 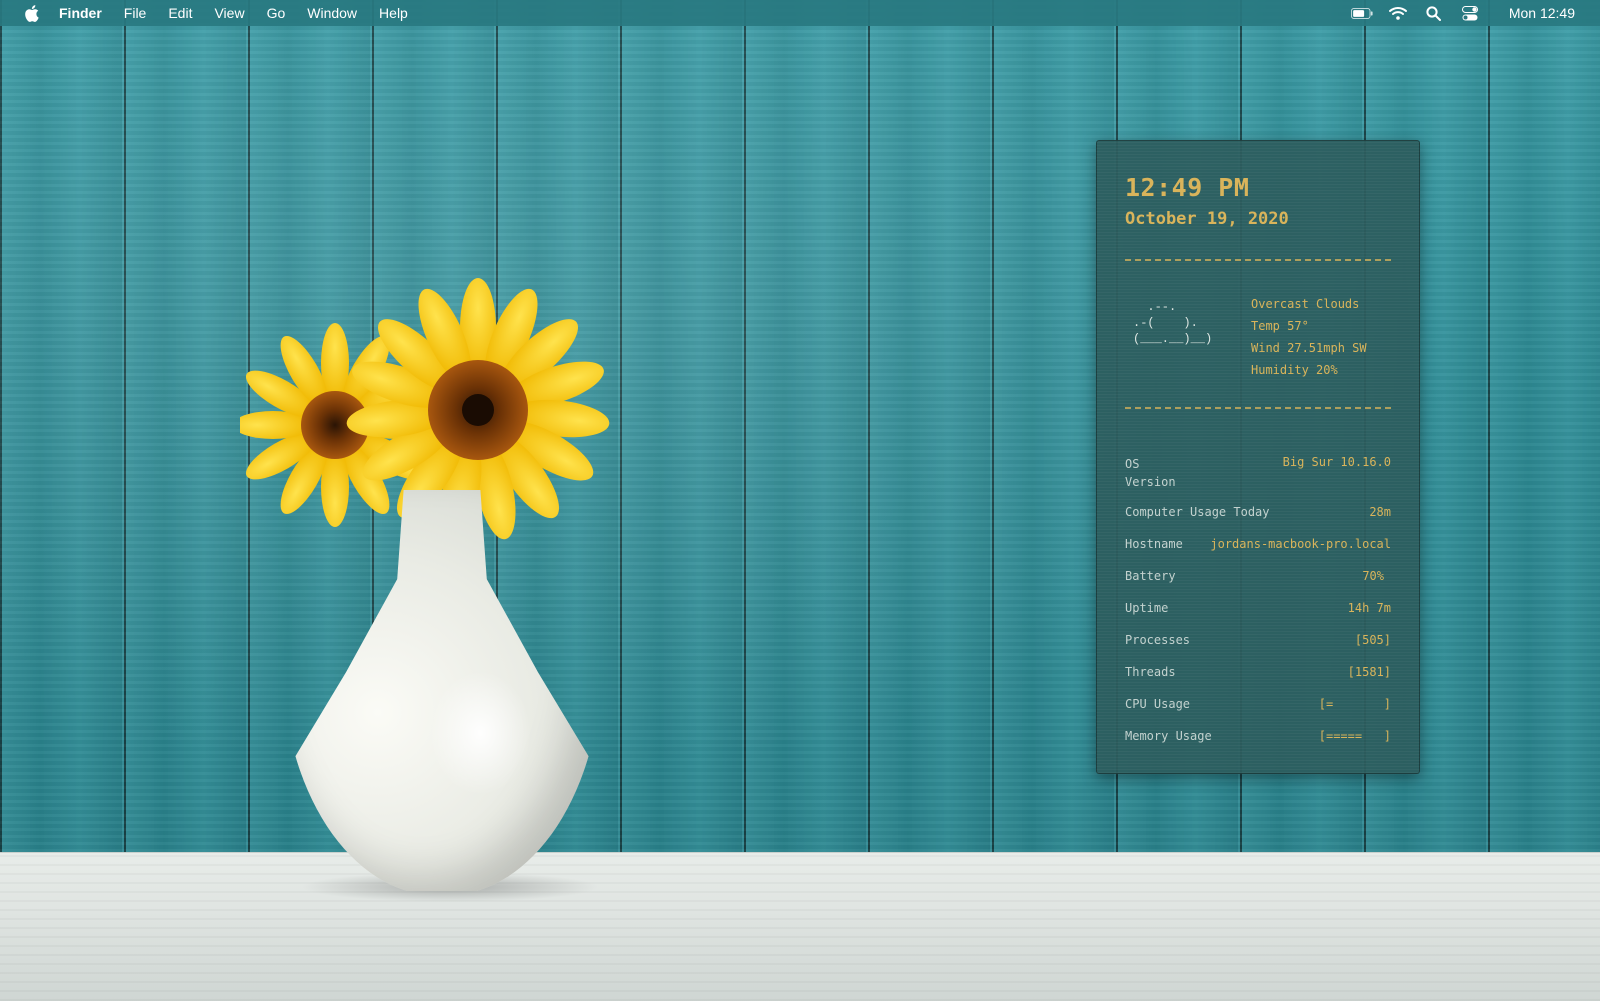 I want to click on stat-row-computer-usage: Computer Usage Today 28m, so click(x=1258, y=512).